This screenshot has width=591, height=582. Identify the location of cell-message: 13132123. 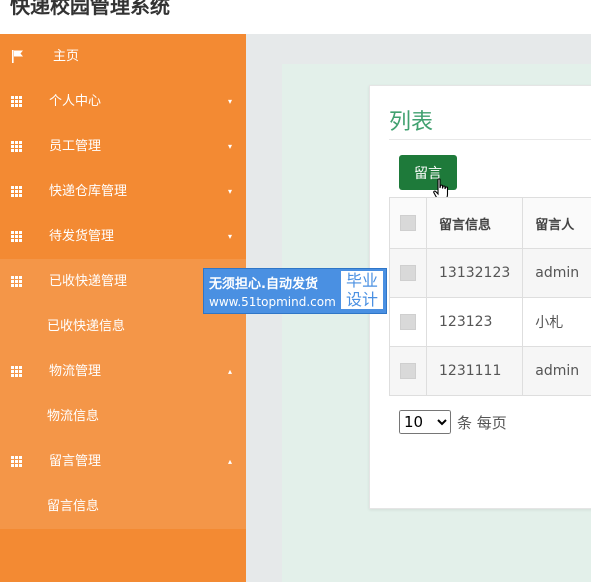
(474, 273).